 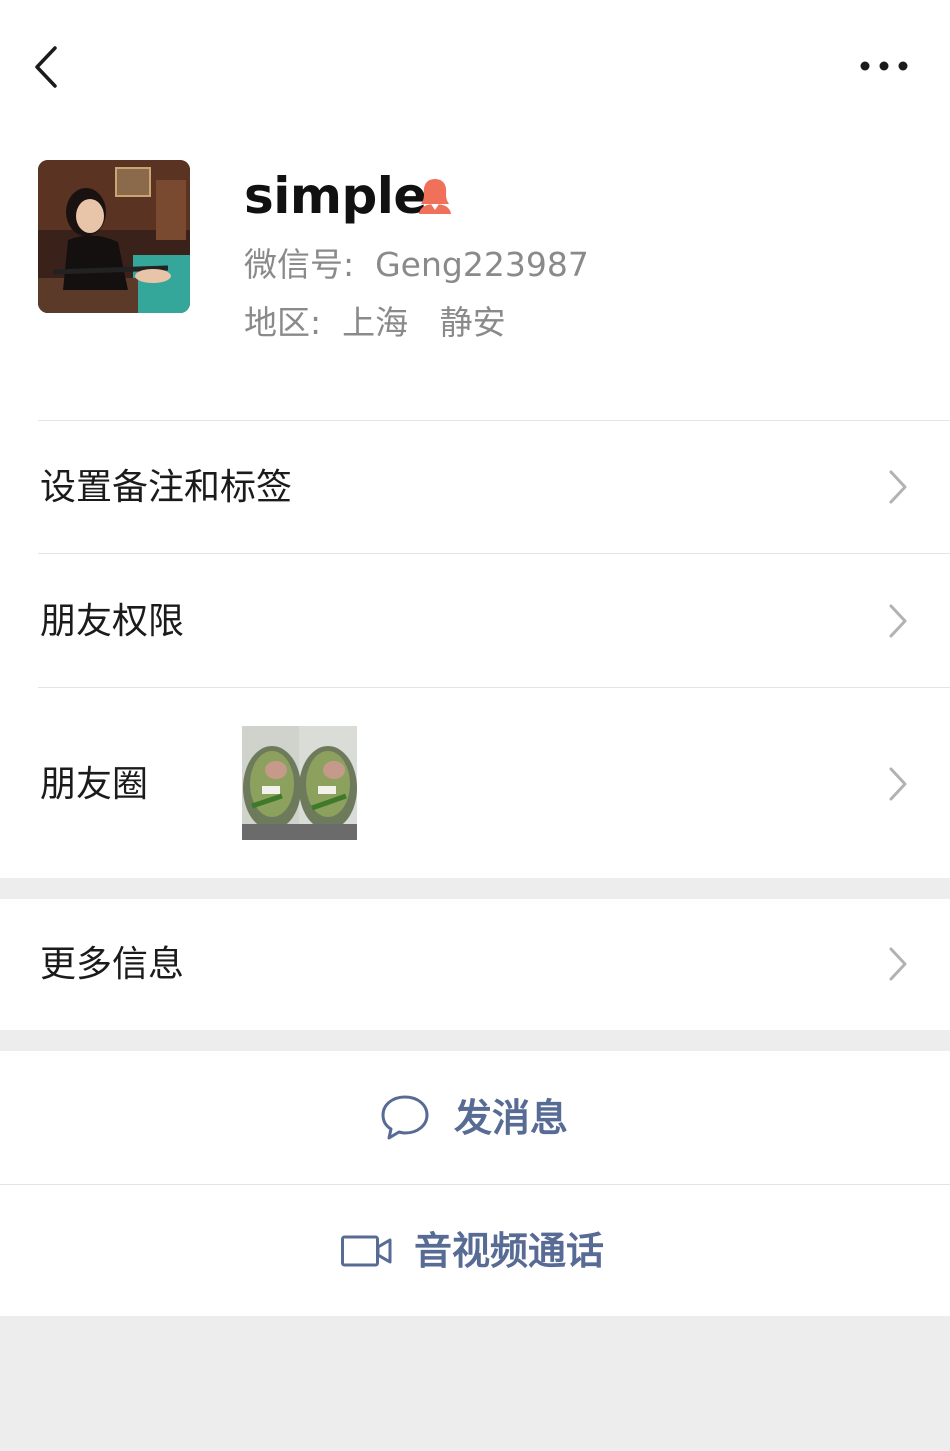 I want to click on moments-label: 朋友圈, so click(x=94, y=784).